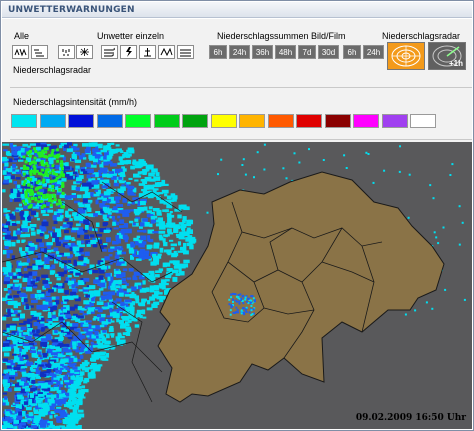  What do you see at coordinates (20, 52) in the screenshot?
I see `all-warnings-button` at bounding box center [20, 52].